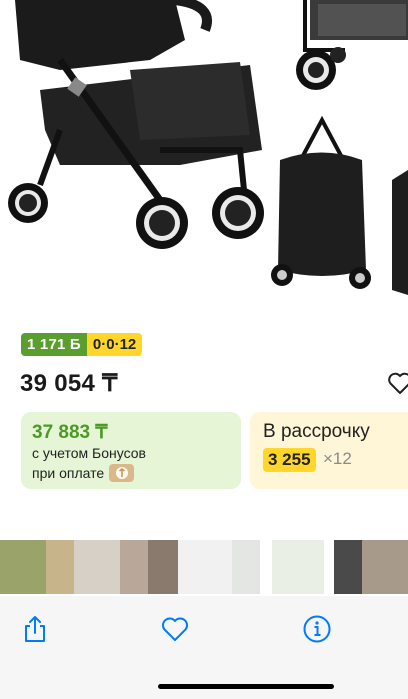 The image size is (408, 699). I want to click on bonus-caption-line2: при оплате, so click(68, 473).